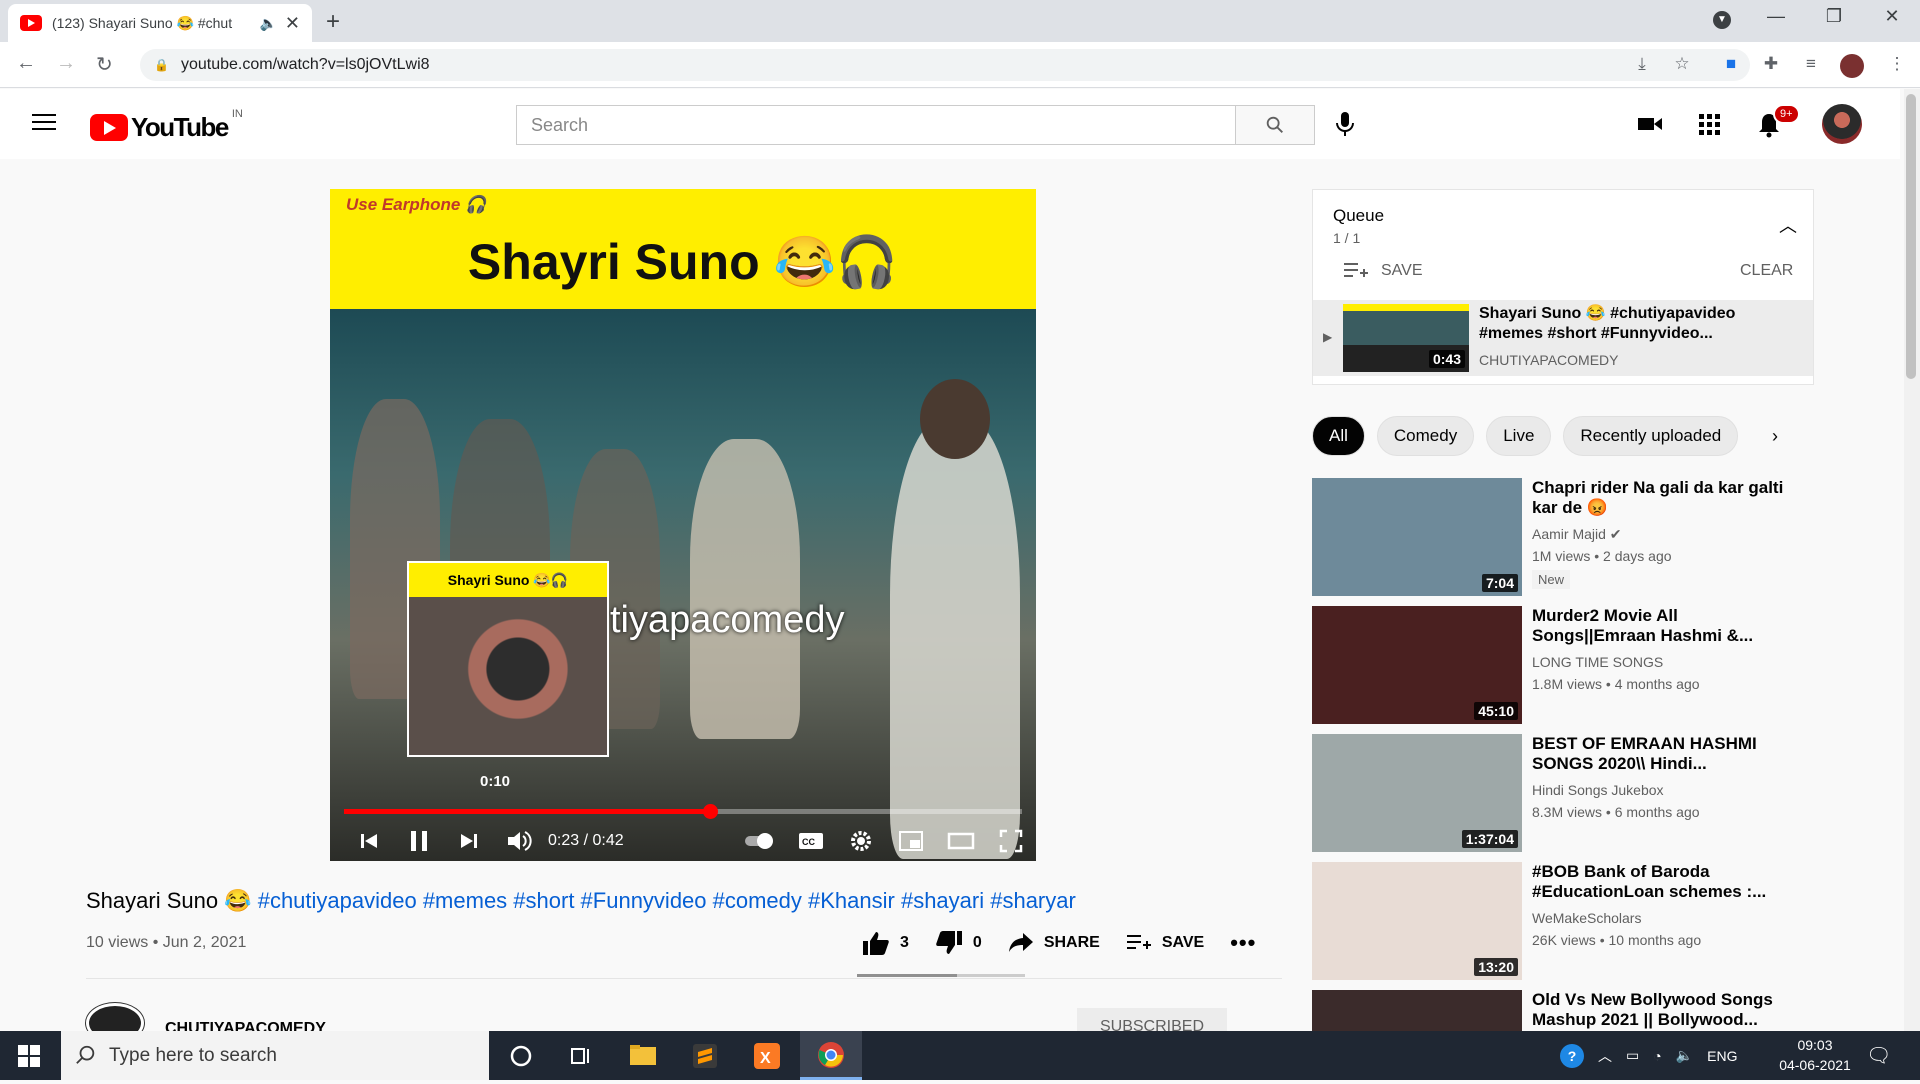  What do you see at coordinates (519, 841) in the screenshot?
I see `mute-button` at bounding box center [519, 841].